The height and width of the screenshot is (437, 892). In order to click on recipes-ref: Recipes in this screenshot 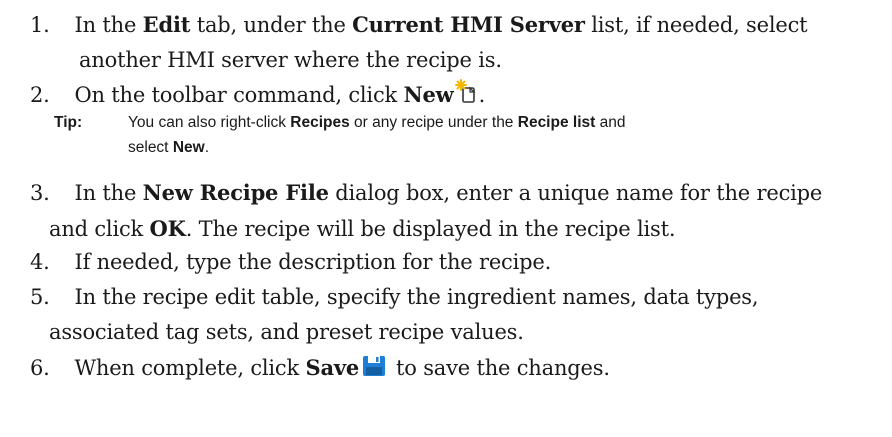, I will do `click(320, 122)`.